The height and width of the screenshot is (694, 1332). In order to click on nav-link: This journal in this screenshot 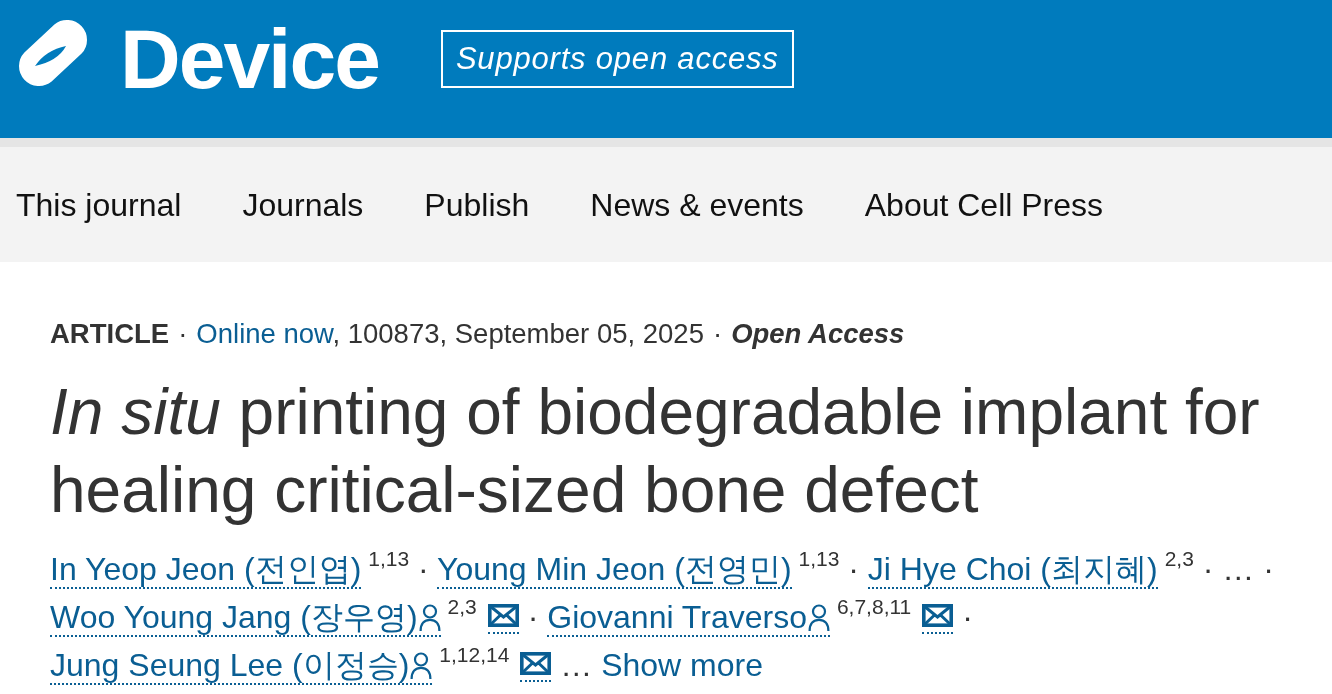, I will do `click(99, 204)`.